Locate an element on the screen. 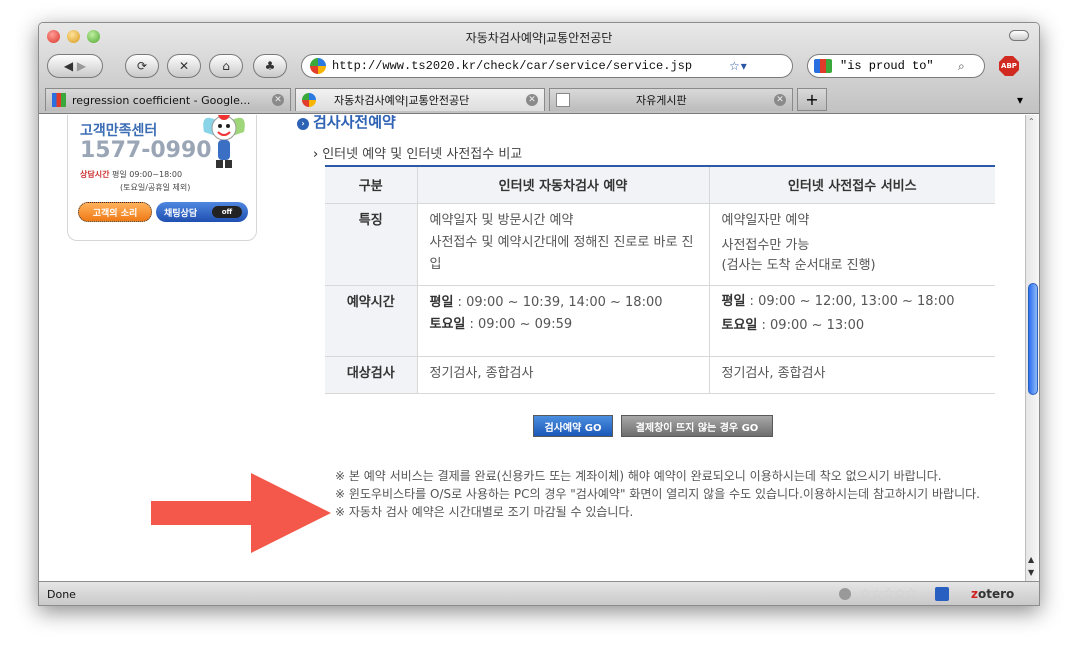  adblock-plus-icon: ABP is located at coordinates (1009, 66).